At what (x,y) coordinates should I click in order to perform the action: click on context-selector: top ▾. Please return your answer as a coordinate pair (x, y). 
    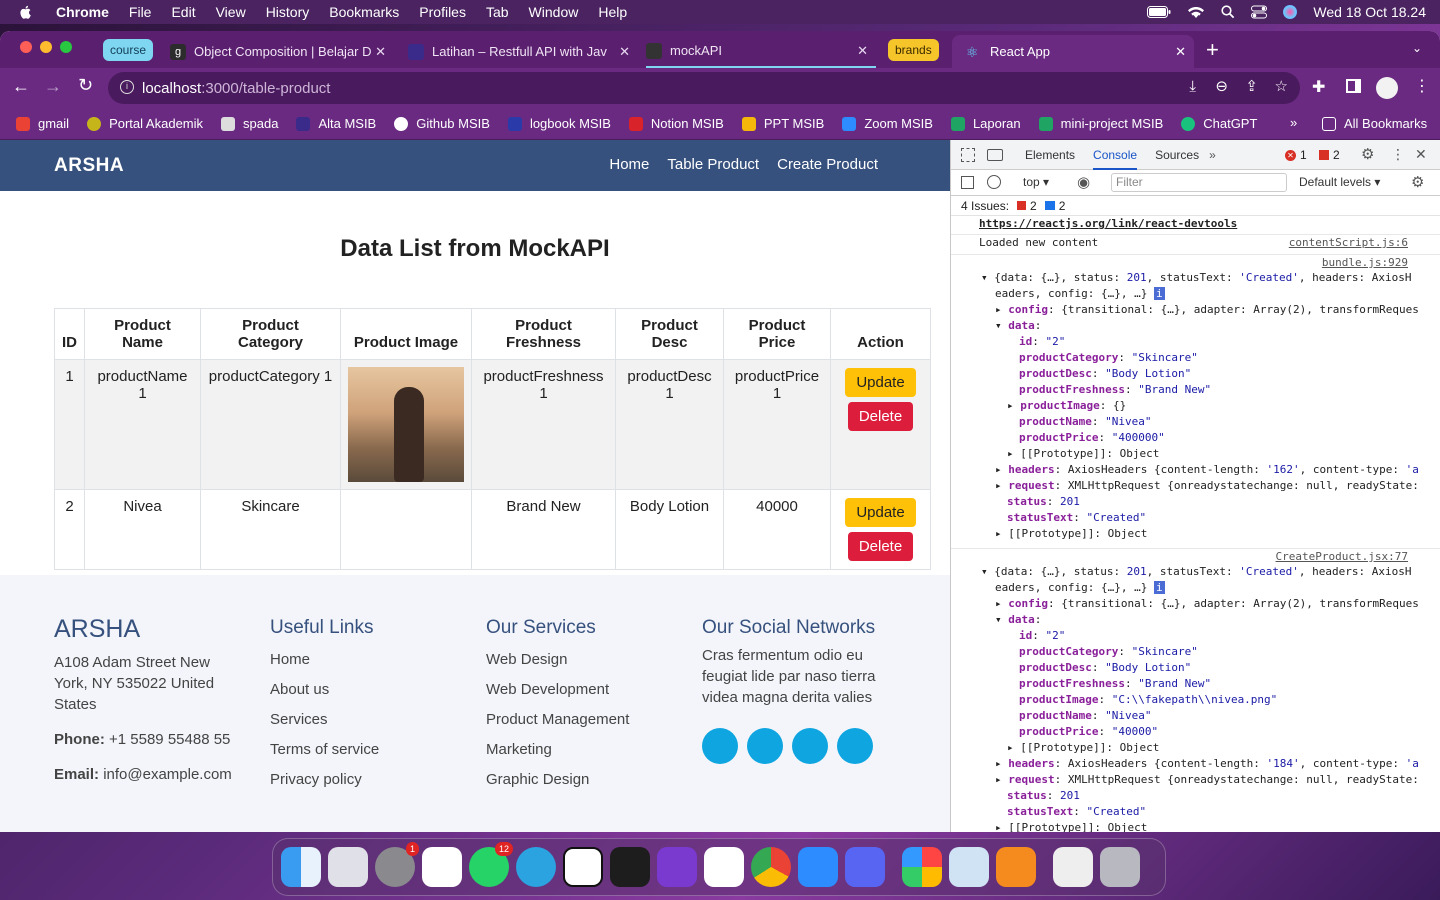
    Looking at the image, I should click on (1036, 182).